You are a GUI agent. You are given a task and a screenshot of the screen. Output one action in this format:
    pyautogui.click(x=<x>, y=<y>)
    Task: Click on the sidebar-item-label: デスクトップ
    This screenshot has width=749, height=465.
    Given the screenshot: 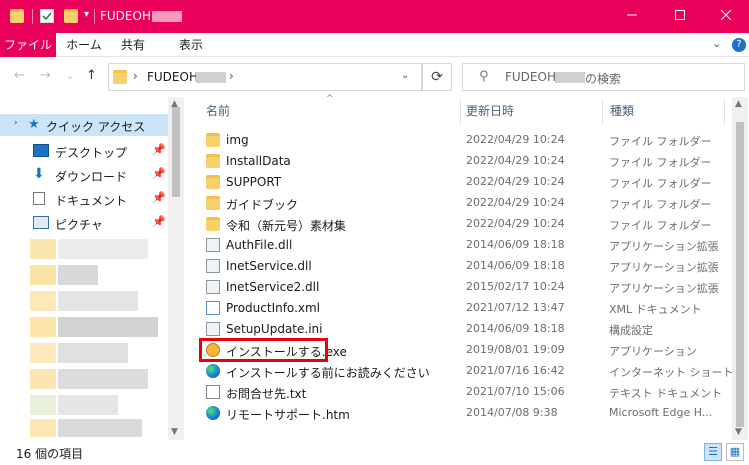 What is the action you would take?
    pyautogui.click(x=91, y=153)
    